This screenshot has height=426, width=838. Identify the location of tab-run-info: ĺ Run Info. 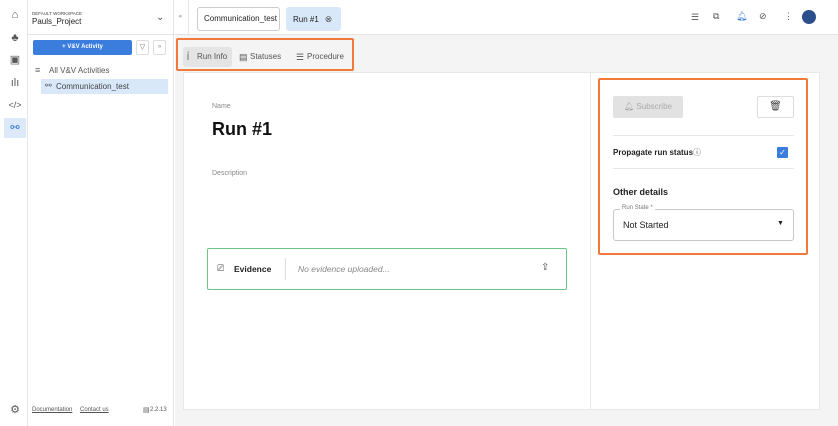
(208, 57).